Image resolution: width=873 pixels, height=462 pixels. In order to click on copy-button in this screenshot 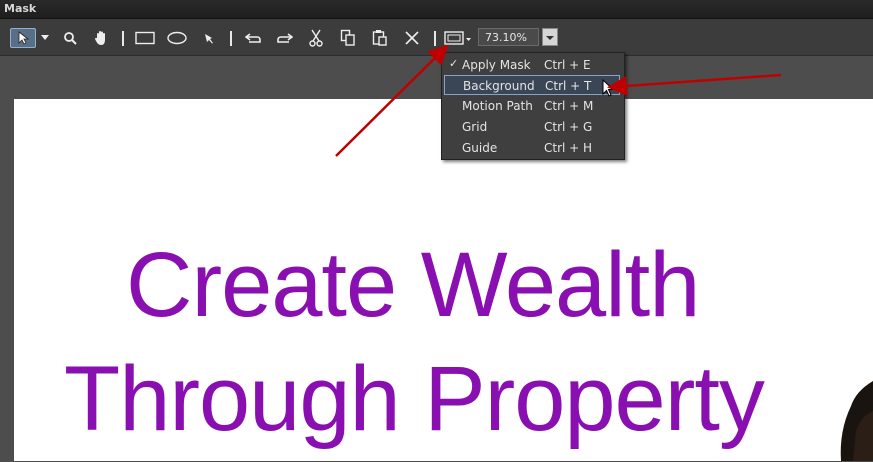, I will do `click(348, 38)`.